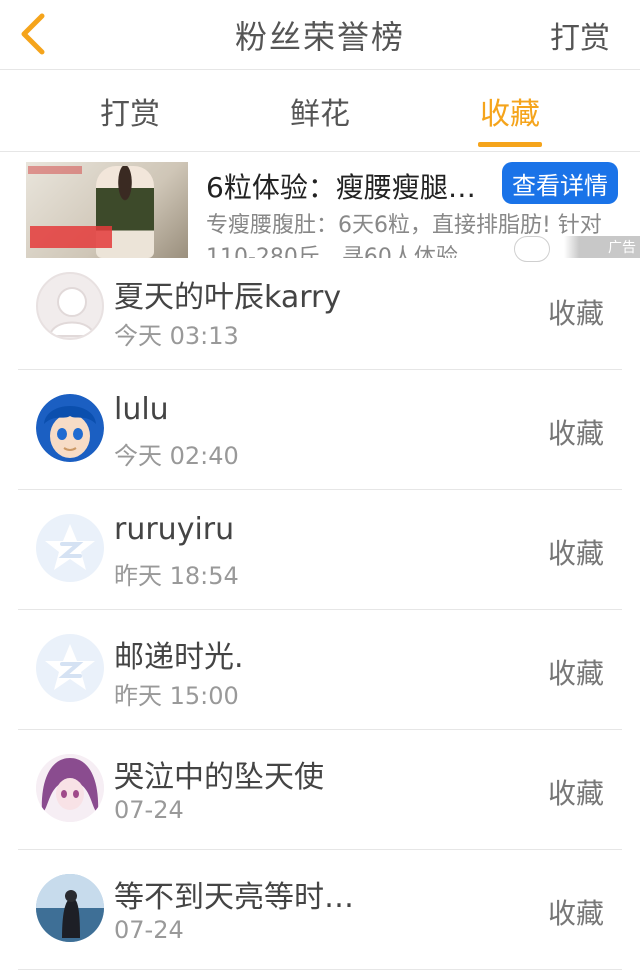 This screenshot has height=970, width=640. What do you see at coordinates (219, 774) in the screenshot?
I see `user-name: 哭泣中的坠天使` at bounding box center [219, 774].